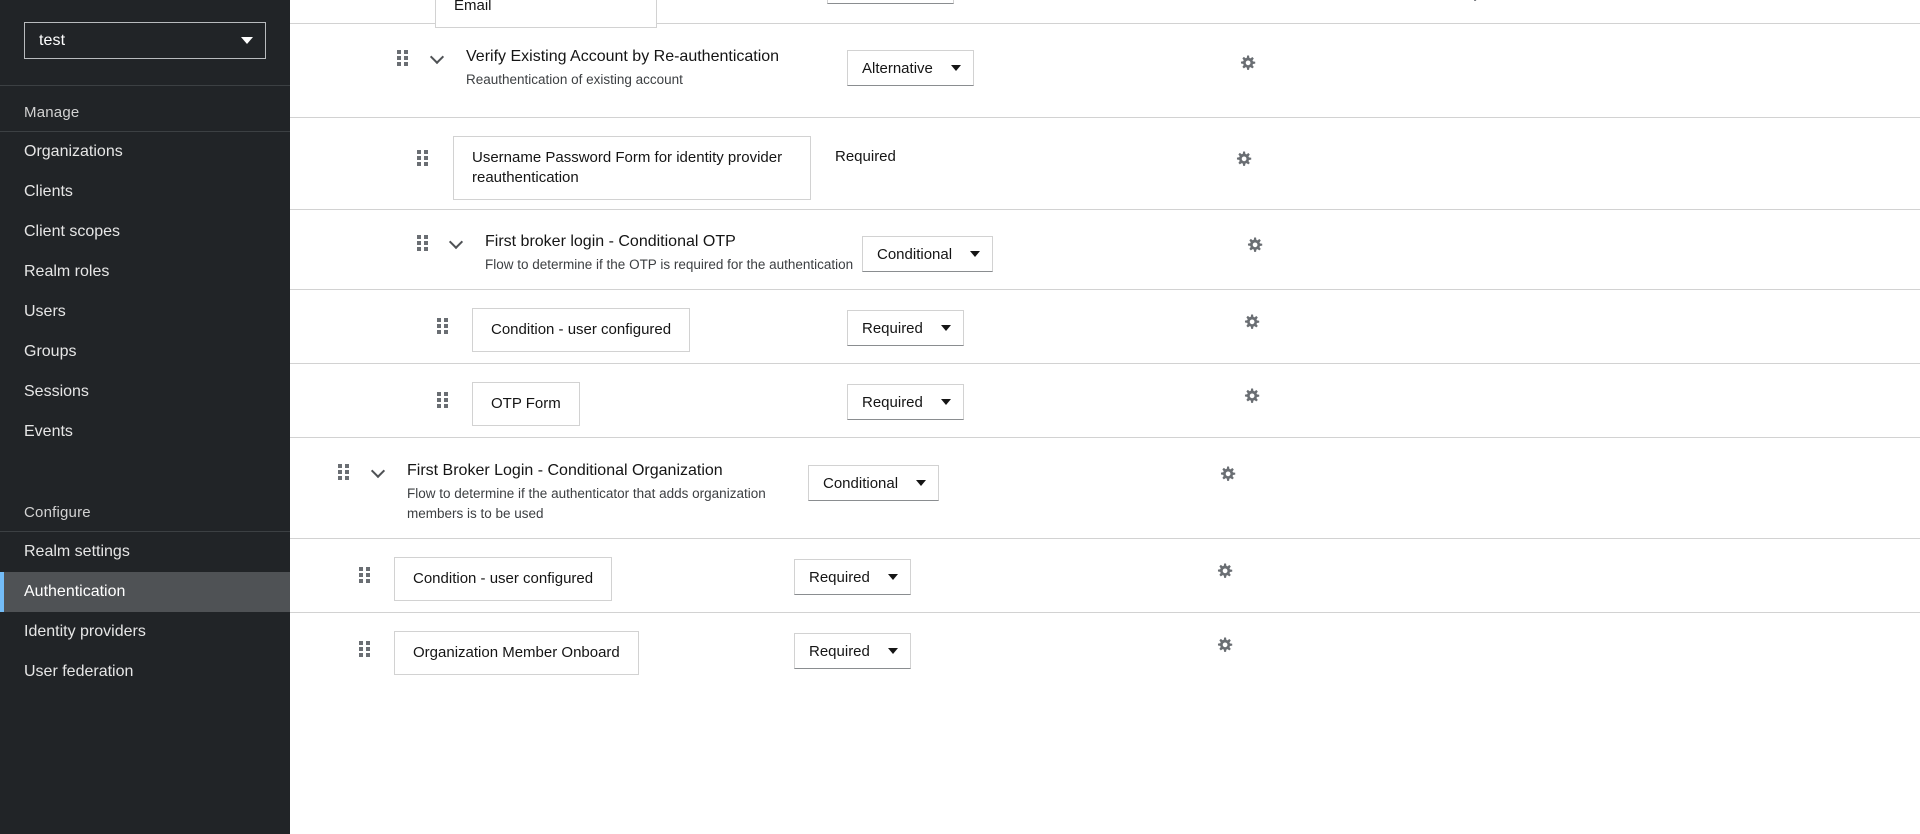  Describe the element at coordinates (145, 592) in the screenshot. I see `sidebar-item-authentication: Authentication` at that location.